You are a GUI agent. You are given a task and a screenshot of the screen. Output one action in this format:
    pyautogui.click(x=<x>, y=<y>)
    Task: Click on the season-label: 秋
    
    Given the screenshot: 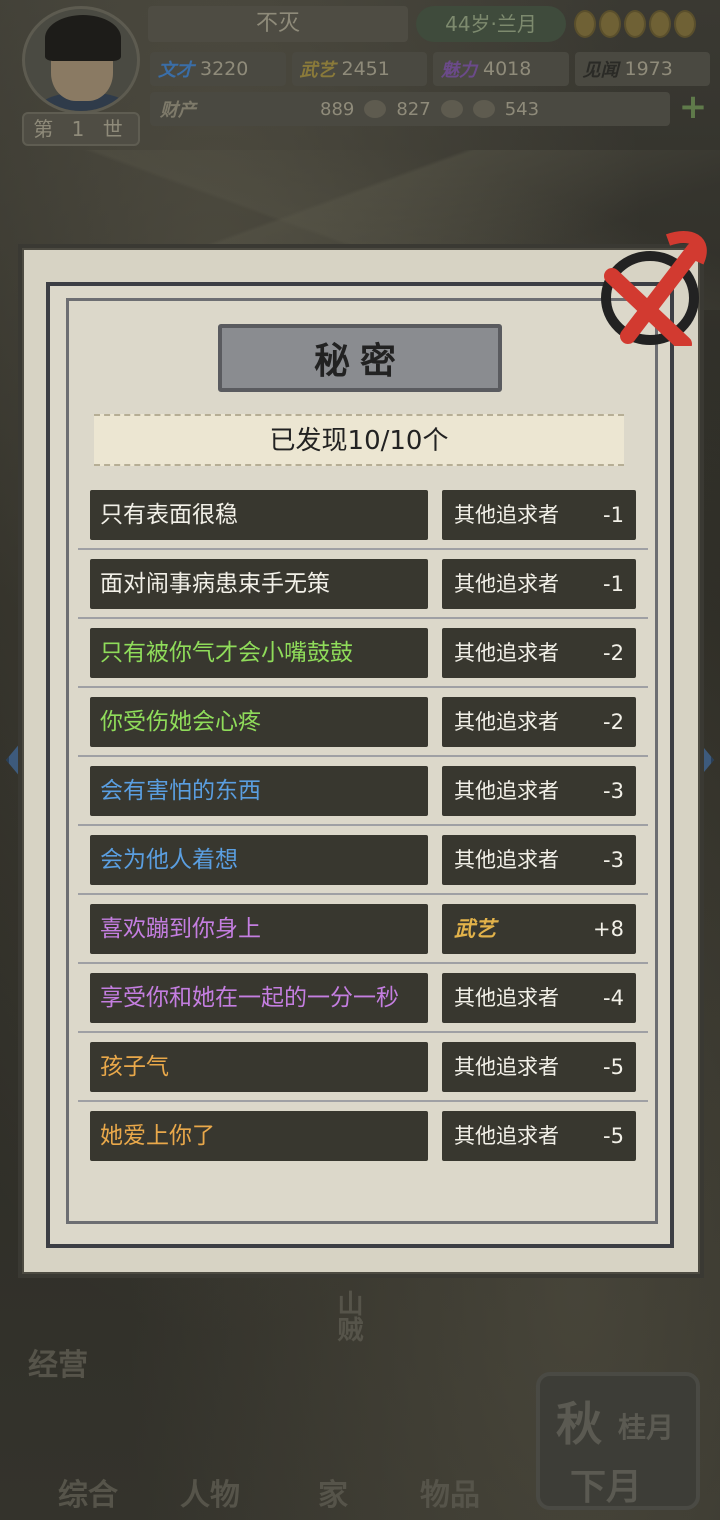 What is the action you would take?
    pyautogui.click(x=579, y=1424)
    